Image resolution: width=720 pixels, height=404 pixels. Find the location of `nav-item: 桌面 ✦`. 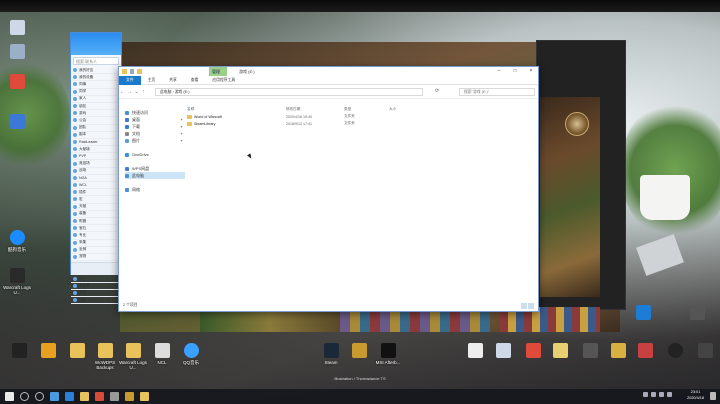

nav-item: 桌面 ✦ is located at coordinates (155, 119).